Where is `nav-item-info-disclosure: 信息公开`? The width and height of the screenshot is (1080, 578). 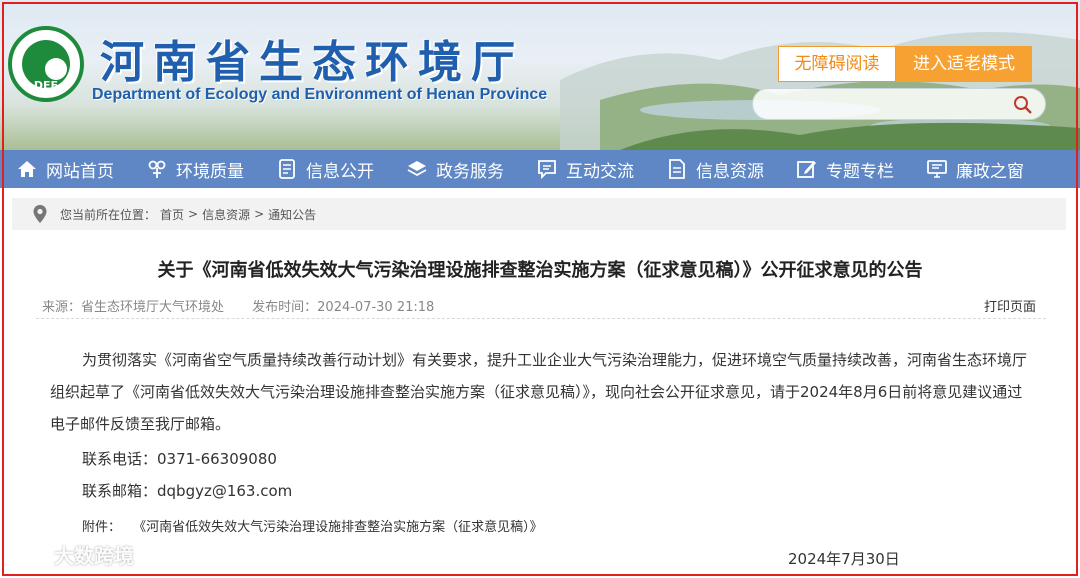 nav-item-info-disclosure: 信息公开 is located at coordinates (325, 169).